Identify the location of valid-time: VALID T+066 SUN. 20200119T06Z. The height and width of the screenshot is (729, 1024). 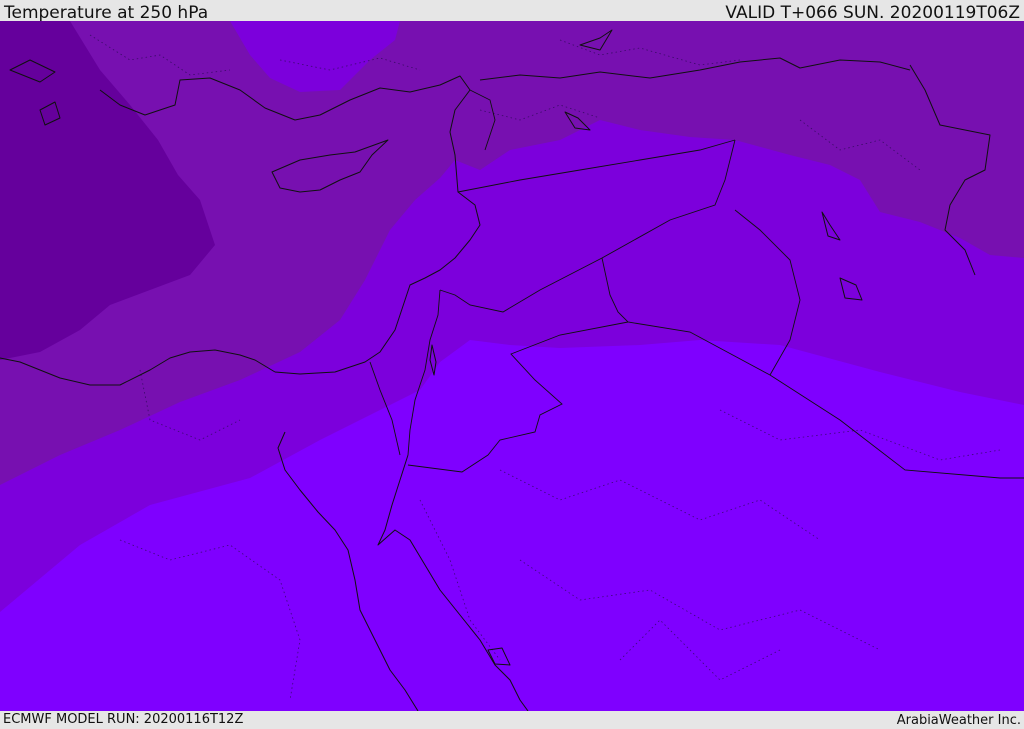
(872, 13).